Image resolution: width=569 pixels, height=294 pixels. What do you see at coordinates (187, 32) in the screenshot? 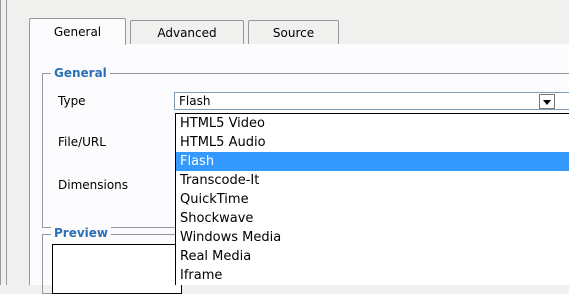
I see `tab-advanced: Advanced` at bounding box center [187, 32].